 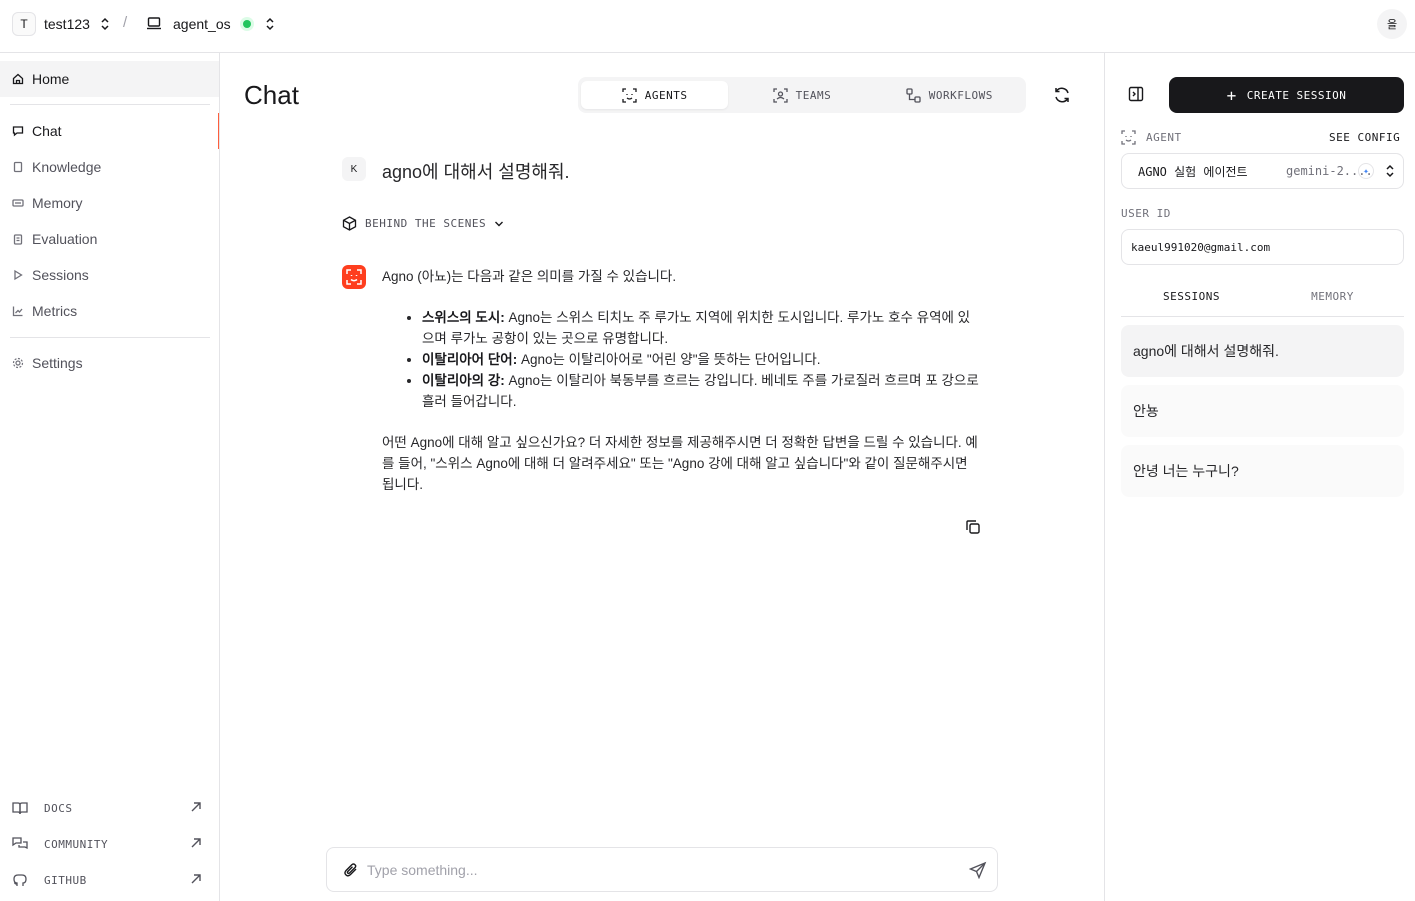 What do you see at coordinates (1364, 137) in the screenshot?
I see `see-config-link: SEE CONFIG` at bounding box center [1364, 137].